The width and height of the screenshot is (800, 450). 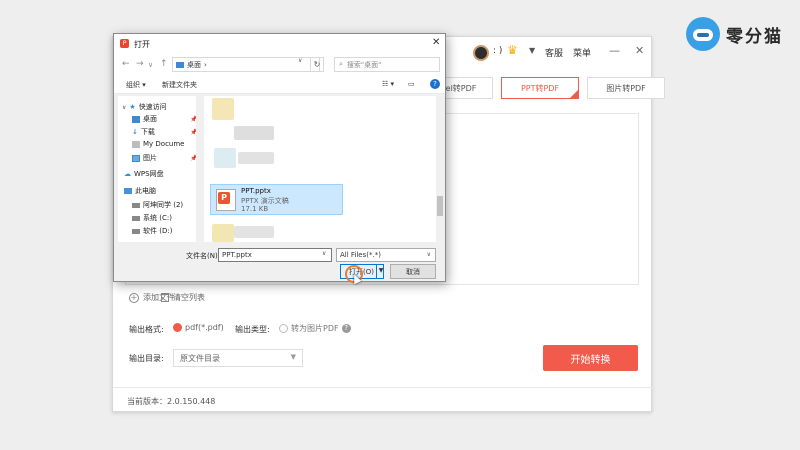 I want to click on nav-item-label: 图片, so click(x=150, y=158).